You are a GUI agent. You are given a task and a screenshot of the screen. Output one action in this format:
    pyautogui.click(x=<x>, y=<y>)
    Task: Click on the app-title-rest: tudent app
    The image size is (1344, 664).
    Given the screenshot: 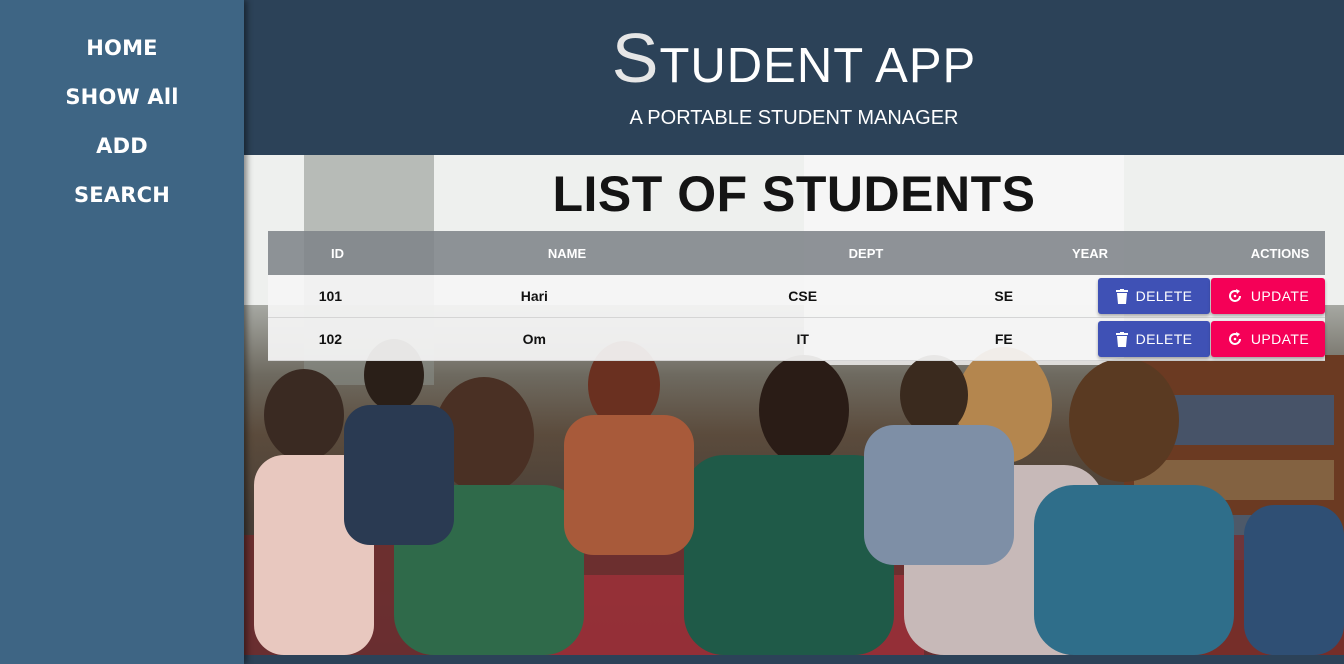 What is the action you would take?
    pyautogui.click(x=818, y=66)
    